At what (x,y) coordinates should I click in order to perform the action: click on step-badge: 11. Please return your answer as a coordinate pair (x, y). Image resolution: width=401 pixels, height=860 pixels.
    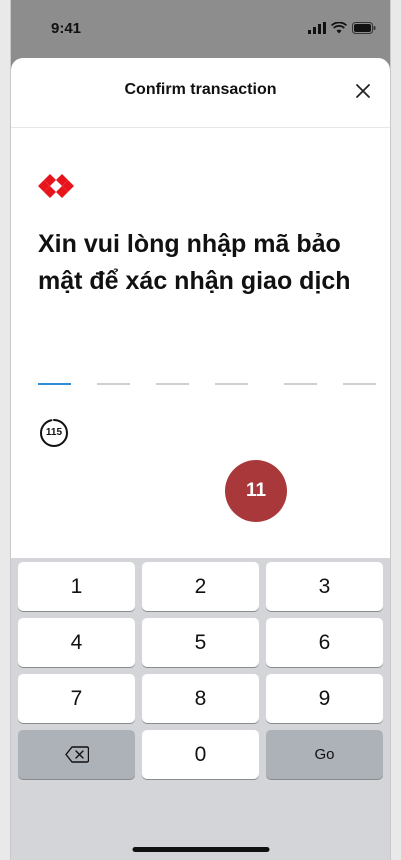
    Looking at the image, I should click on (256, 491).